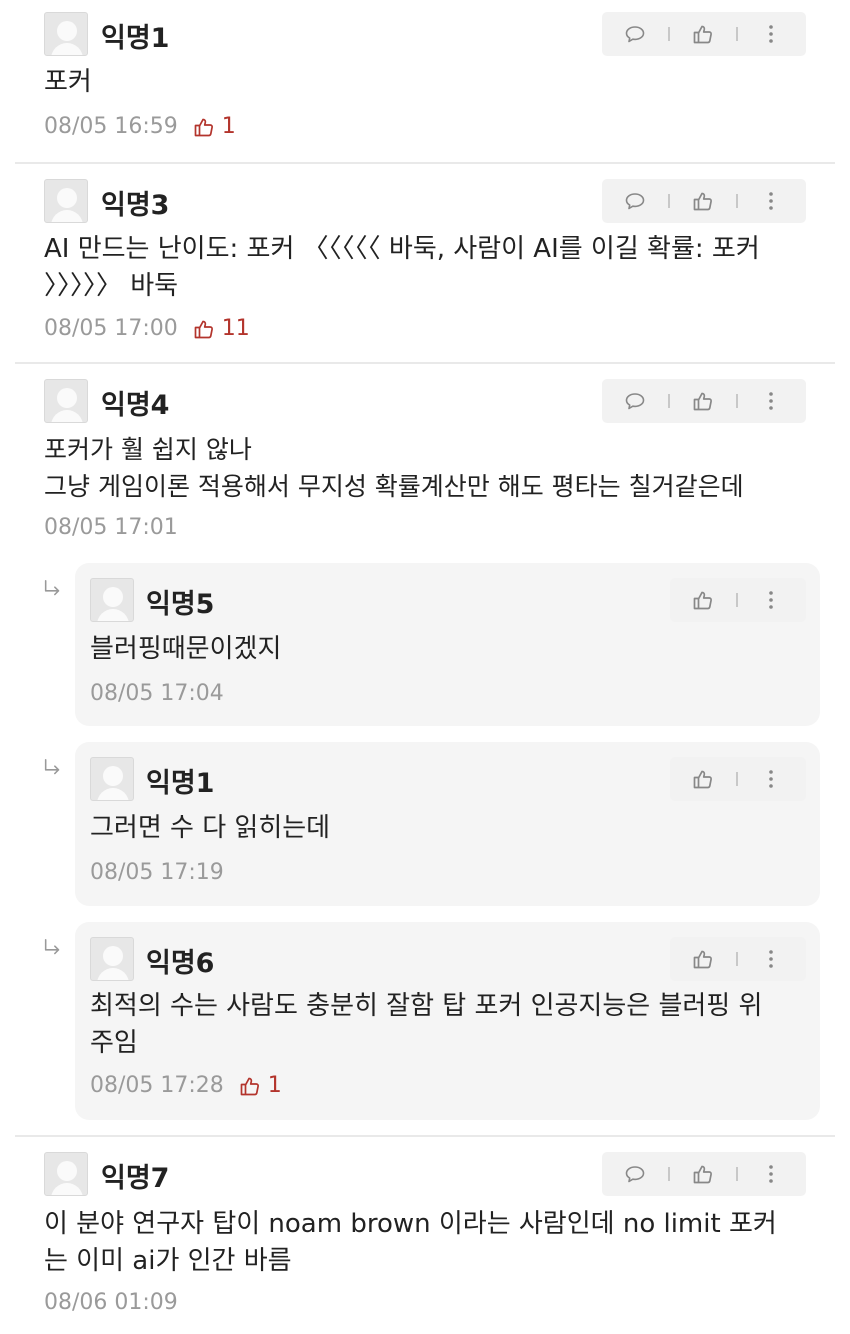 This screenshot has height=1334, width=850. I want to click on comment-meta: 08/05 17:01, so click(111, 527).